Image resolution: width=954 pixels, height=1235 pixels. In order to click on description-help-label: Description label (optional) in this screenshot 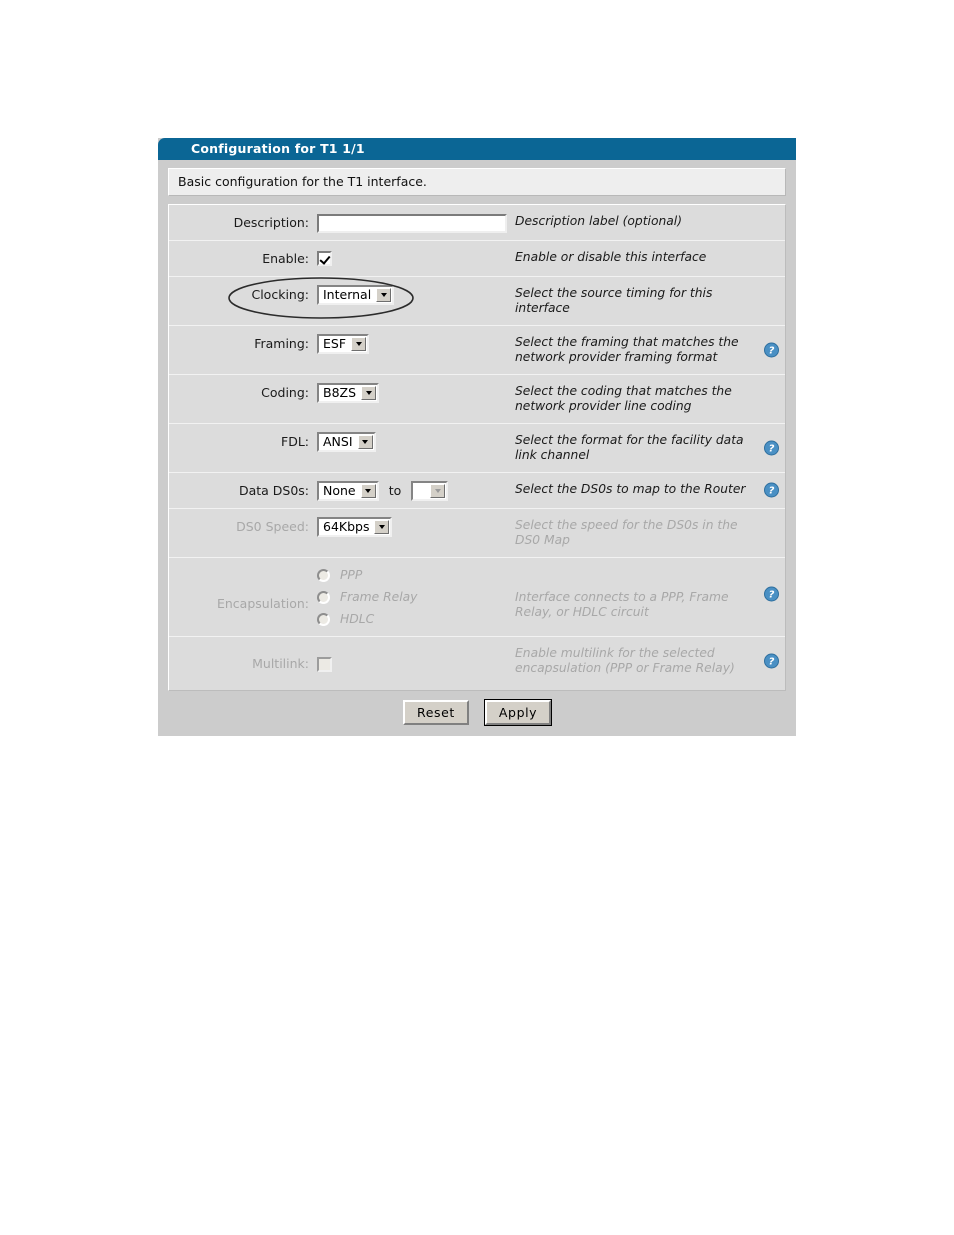, I will do `click(599, 221)`.